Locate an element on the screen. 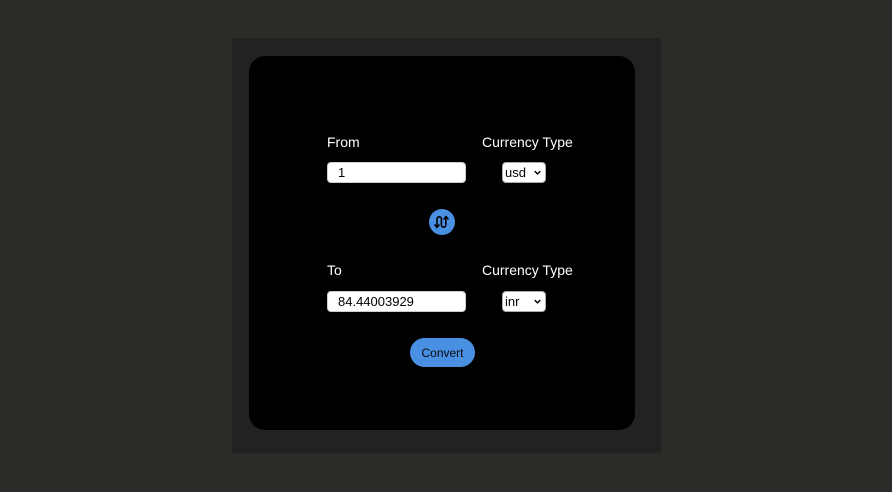 The image size is (892, 492). to-currency-value: inr is located at coordinates (512, 301).